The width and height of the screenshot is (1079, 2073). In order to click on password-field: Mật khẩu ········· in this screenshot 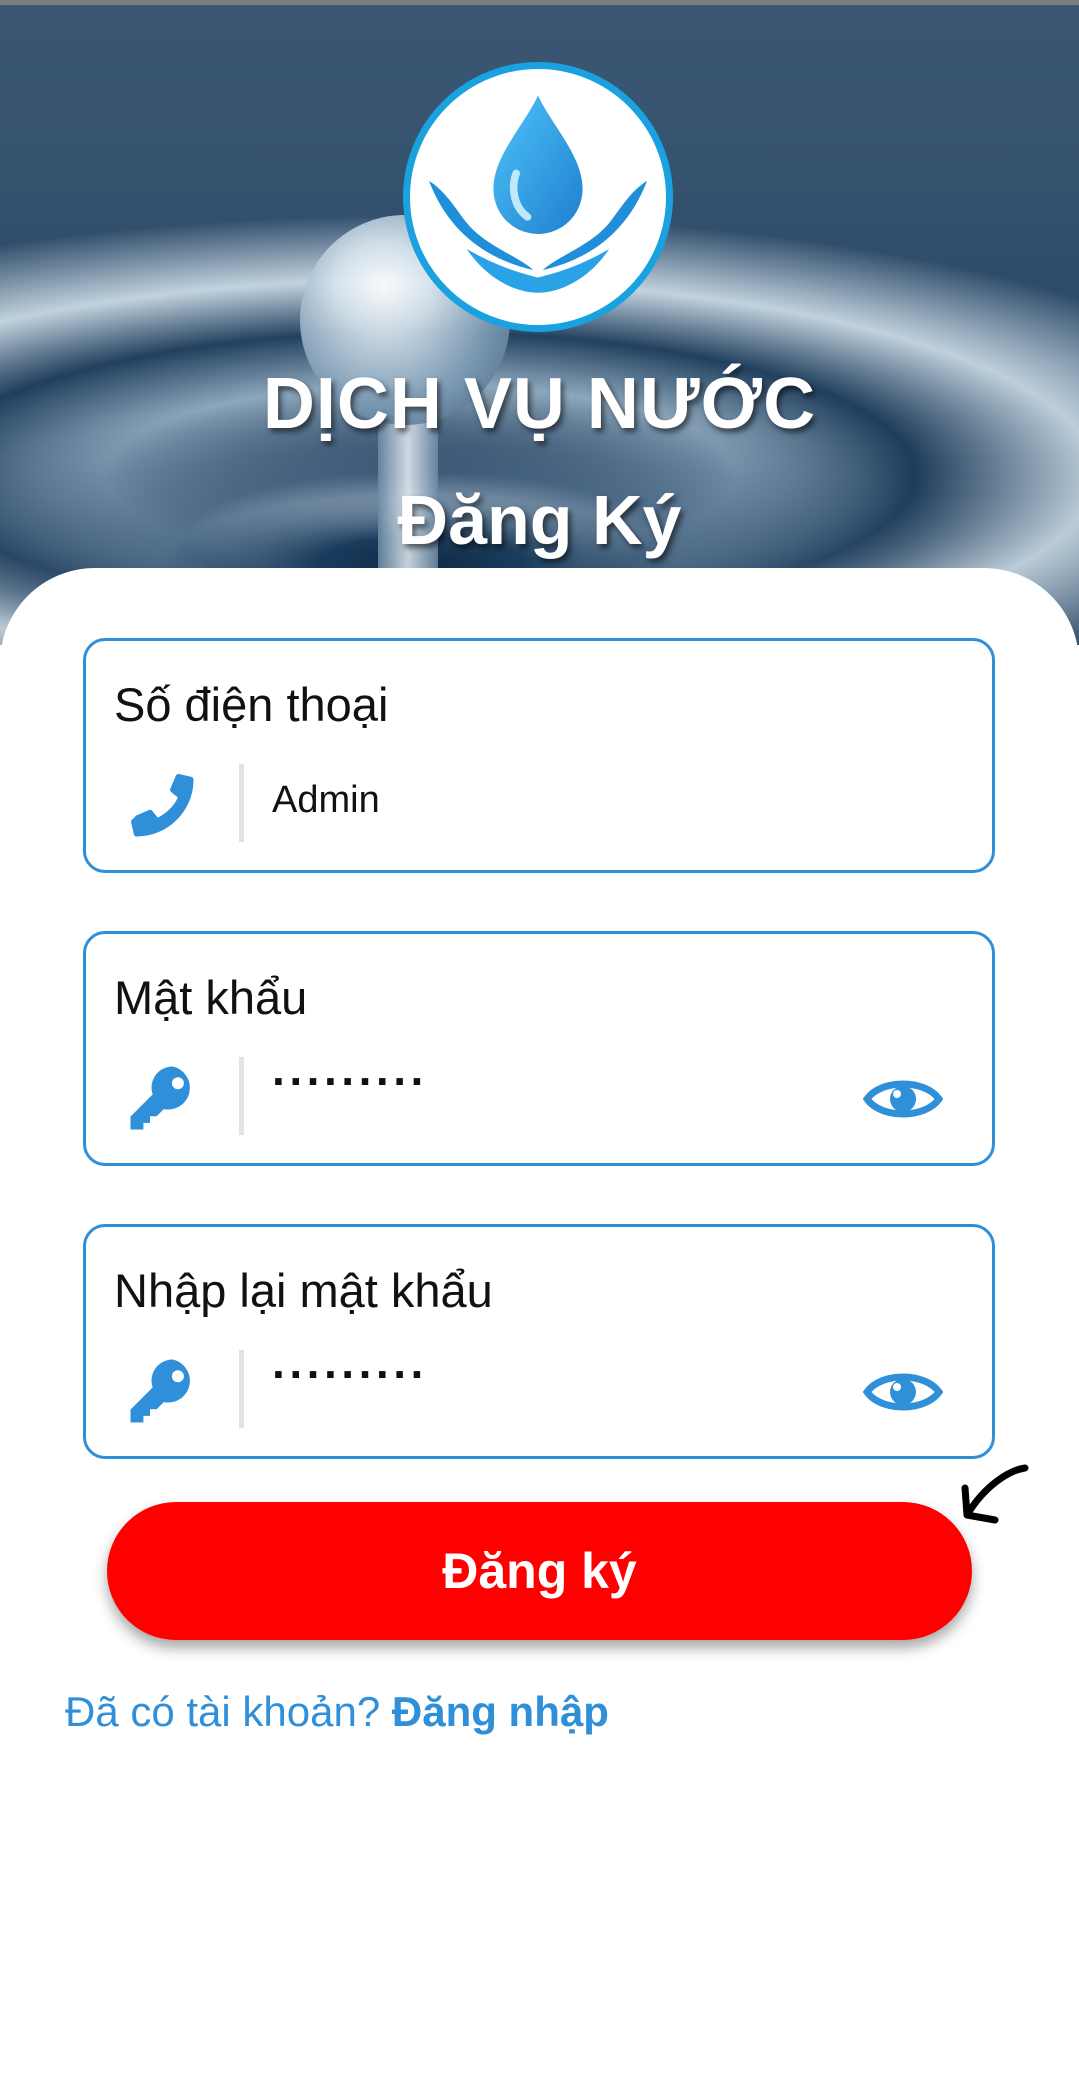, I will do `click(539, 1048)`.